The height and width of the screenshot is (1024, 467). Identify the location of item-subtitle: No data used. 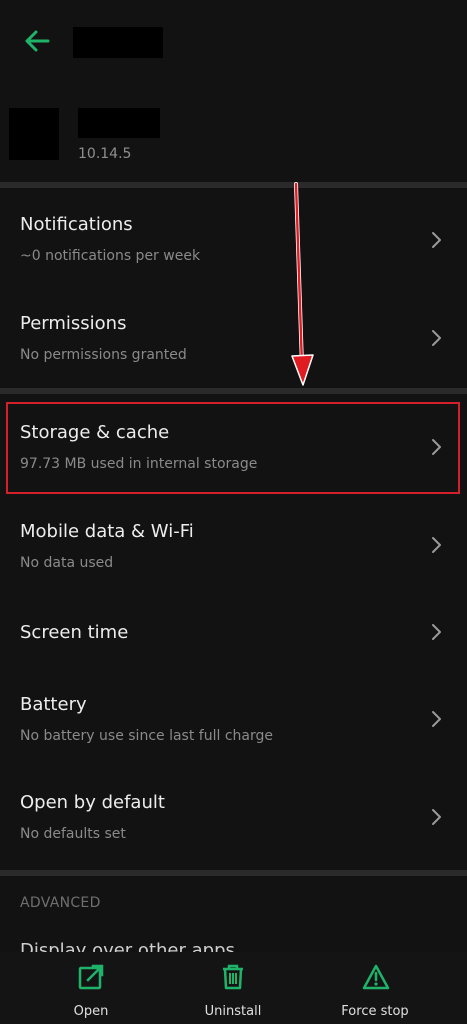
(67, 563).